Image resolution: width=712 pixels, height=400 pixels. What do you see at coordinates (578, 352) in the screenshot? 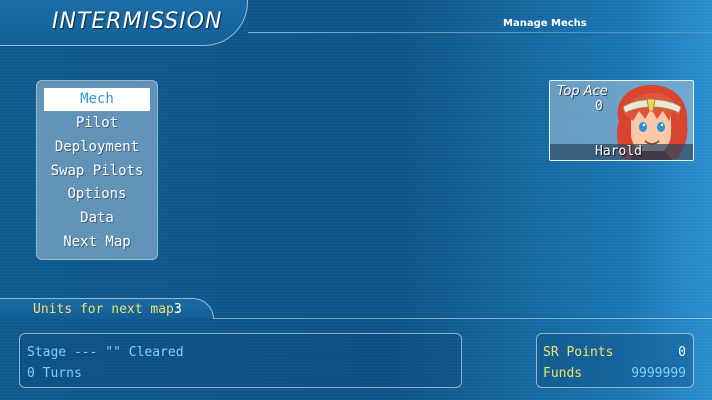
I see `sr-points-label: SR Points` at bounding box center [578, 352].